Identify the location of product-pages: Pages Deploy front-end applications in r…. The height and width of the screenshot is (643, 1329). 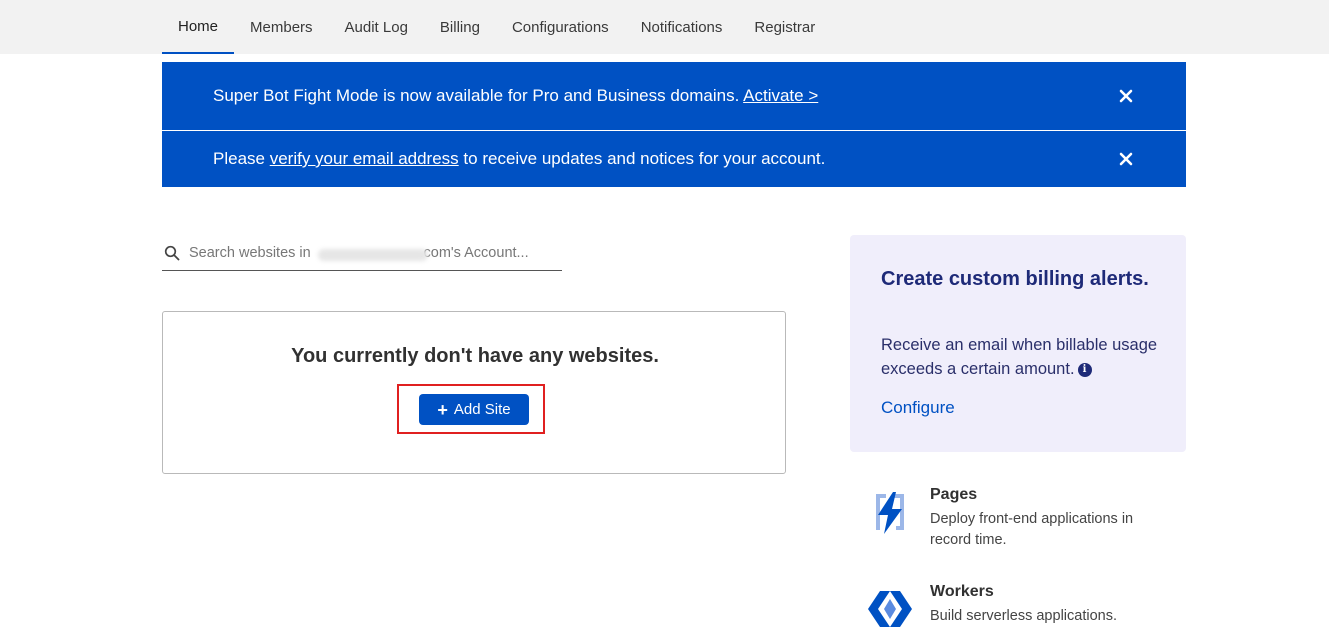
(1027, 517).